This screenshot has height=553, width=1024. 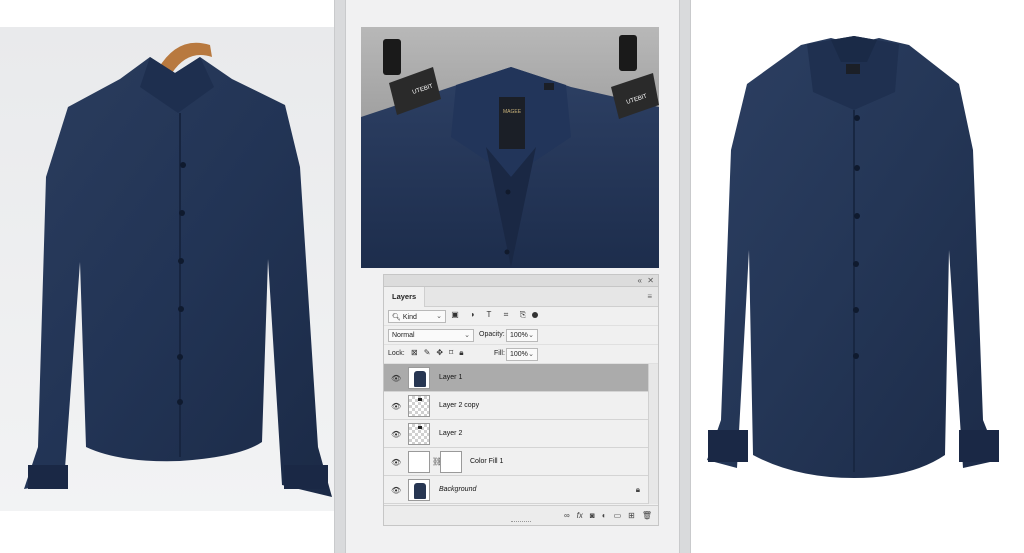 What do you see at coordinates (516, 406) in the screenshot?
I see `layer-row-layer-2-copy: 👁︎ Layer 2 copy` at bounding box center [516, 406].